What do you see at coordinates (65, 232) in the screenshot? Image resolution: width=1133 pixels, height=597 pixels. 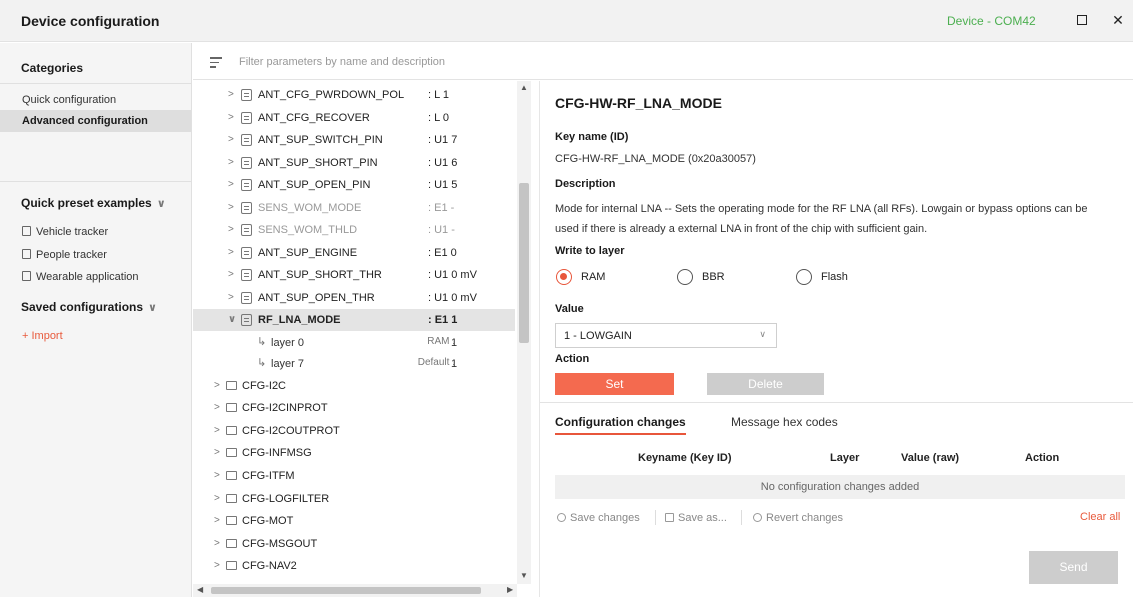 I see `preset-vehicle-tracker: Vehicle tracker` at bounding box center [65, 232].